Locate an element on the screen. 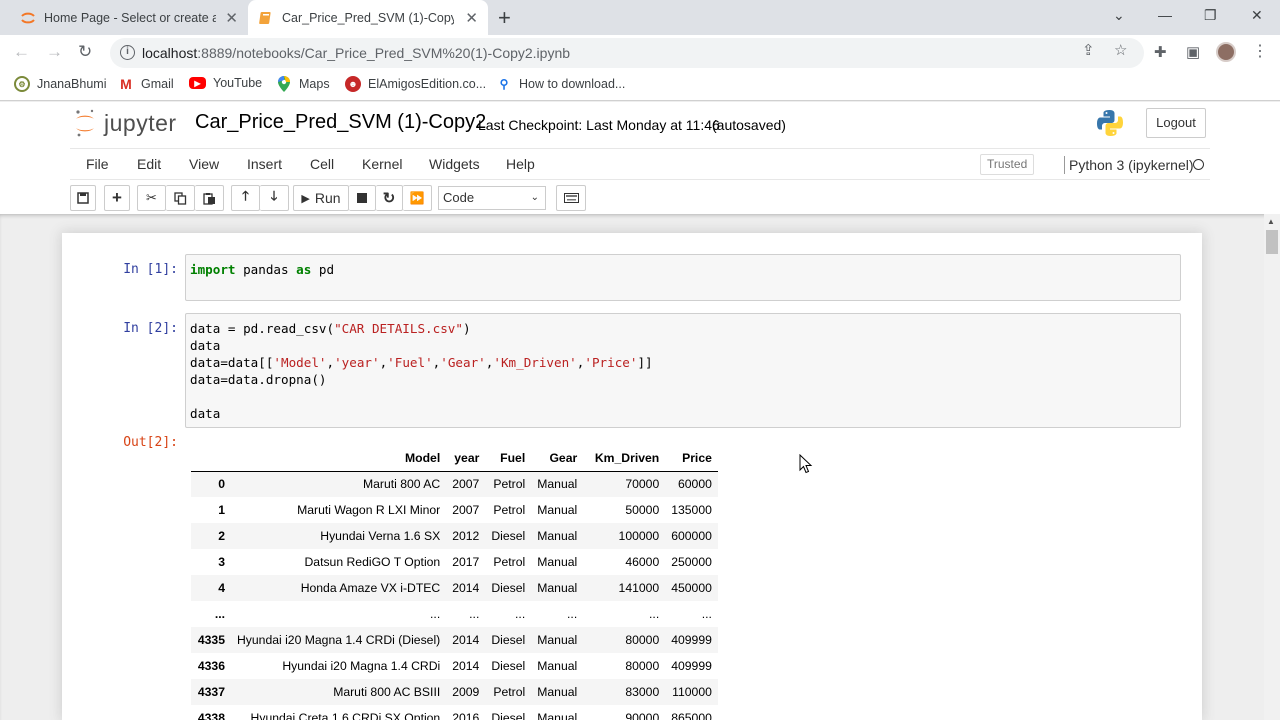 This screenshot has height=720, width=1280. maps-icon is located at coordinates (284, 84).